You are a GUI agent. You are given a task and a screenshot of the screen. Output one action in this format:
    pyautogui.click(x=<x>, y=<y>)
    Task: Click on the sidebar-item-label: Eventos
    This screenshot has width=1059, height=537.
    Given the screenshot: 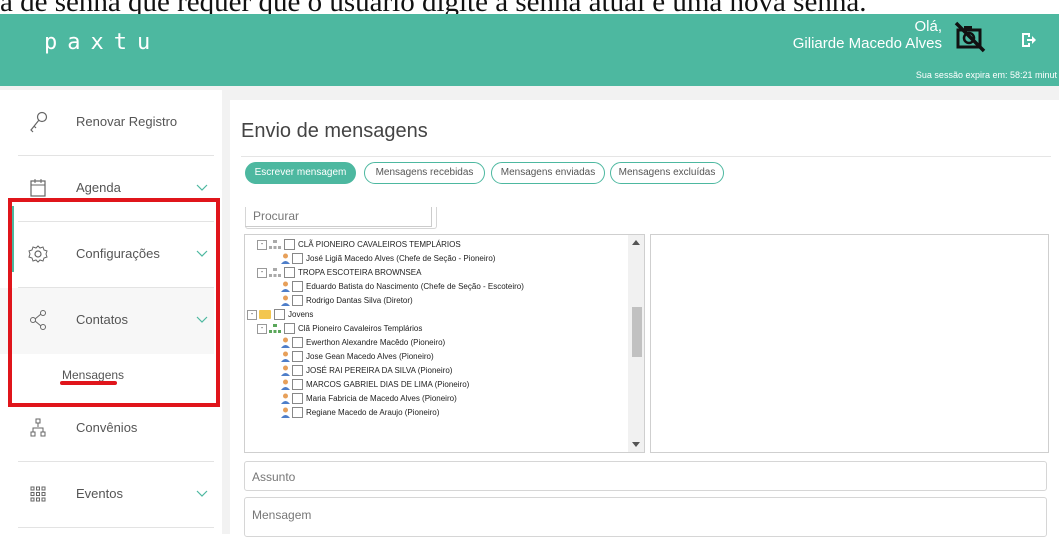 What is the action you would take?
    pyautogui.click(x=99, y=493)
    